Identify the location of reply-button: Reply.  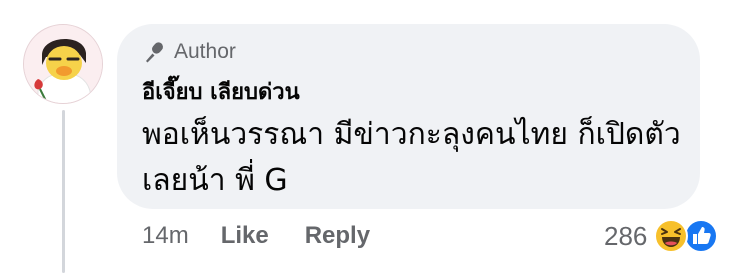
(337, 236).